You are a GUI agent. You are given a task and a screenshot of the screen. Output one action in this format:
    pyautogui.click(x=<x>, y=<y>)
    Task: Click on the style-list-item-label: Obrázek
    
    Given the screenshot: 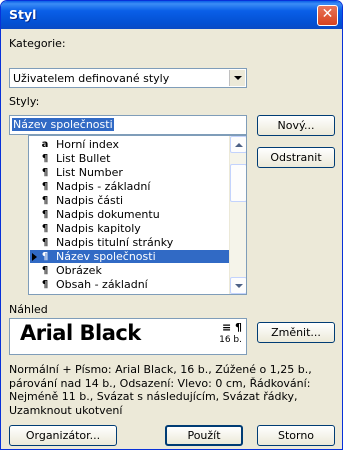 What is the action you would take?
    pyautogui.click(x=79, y=270)
    